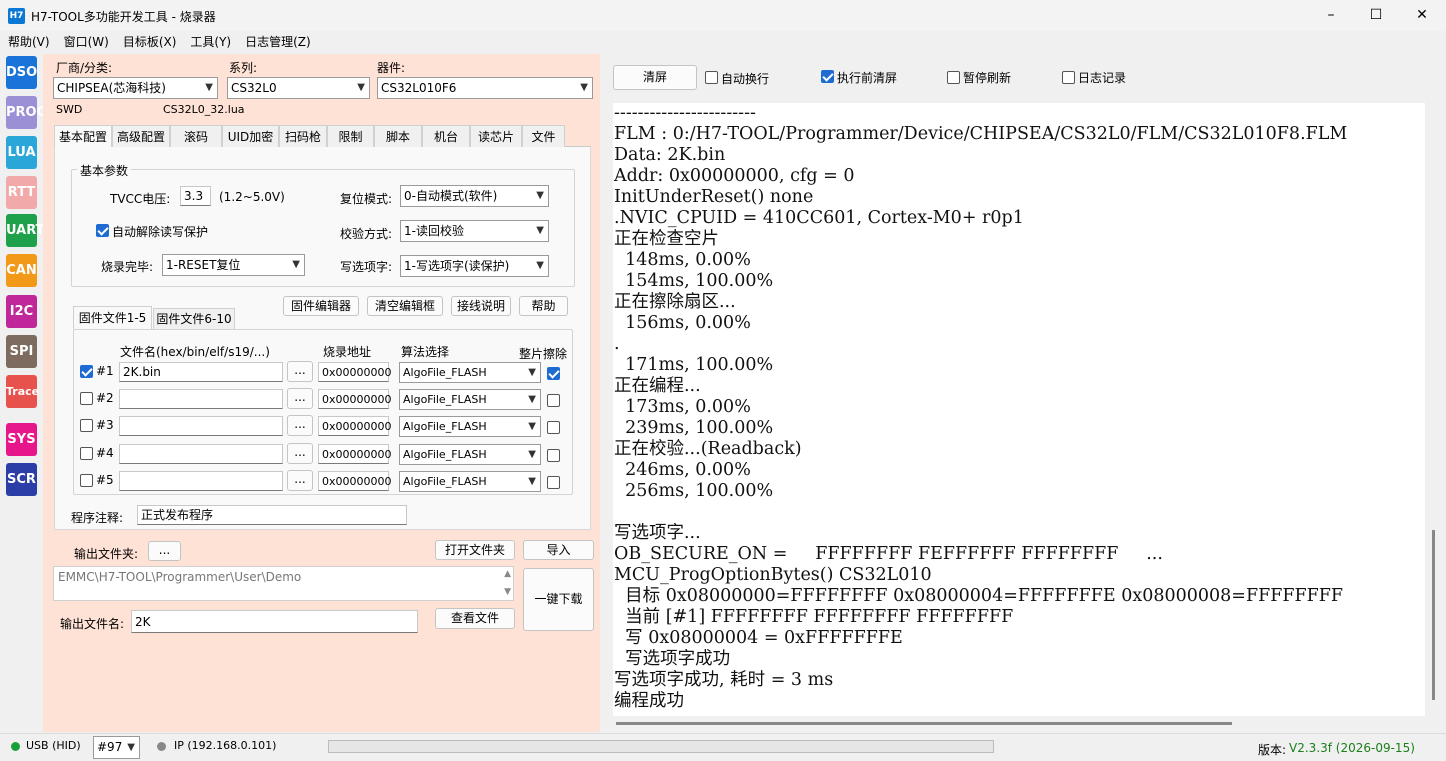  Describe the element at coordinates (474, 266) in the screenshot. I see `option-select: 1-写选项字(读保护) ▼` at that location.